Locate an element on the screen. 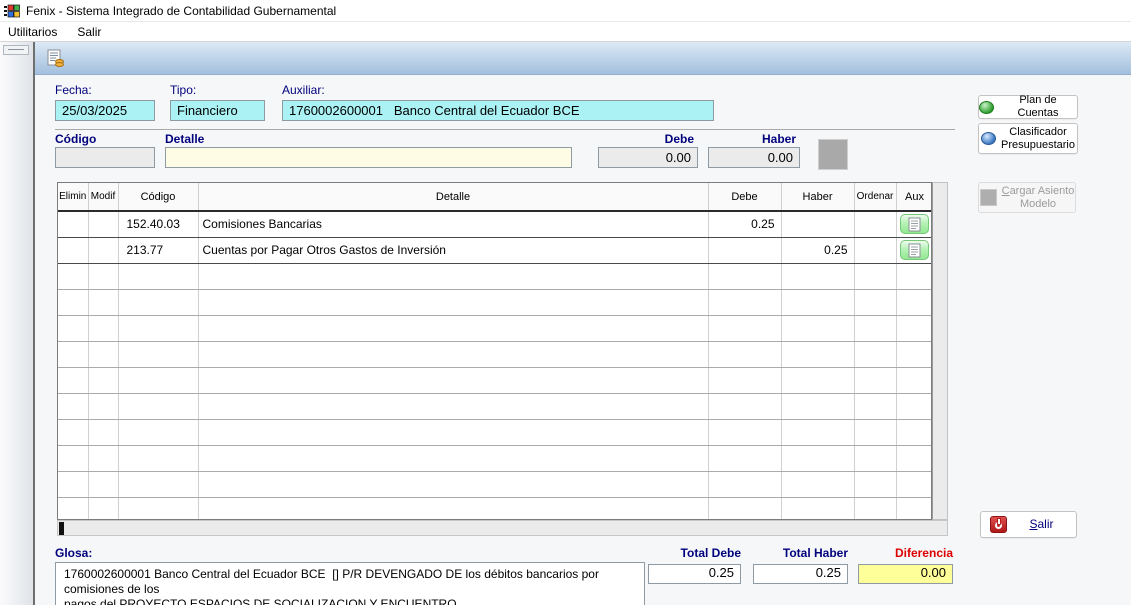 This screenshot has height=605, width=1131. salir-button: Salir is located at coordinates (1028, 524).